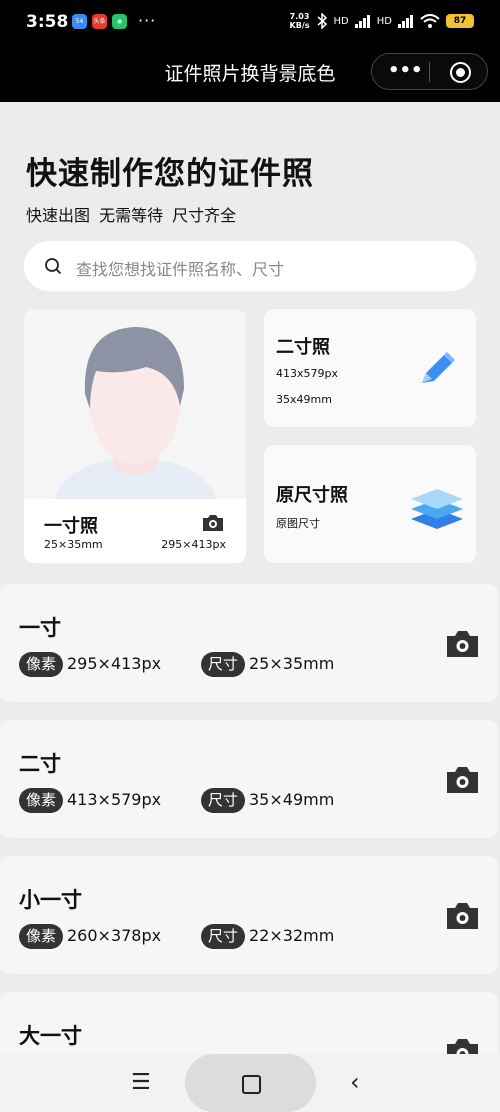  Describe the element at coordinates (50, 900) in the screenshot. I see `item-title: 小一寸` at that location.